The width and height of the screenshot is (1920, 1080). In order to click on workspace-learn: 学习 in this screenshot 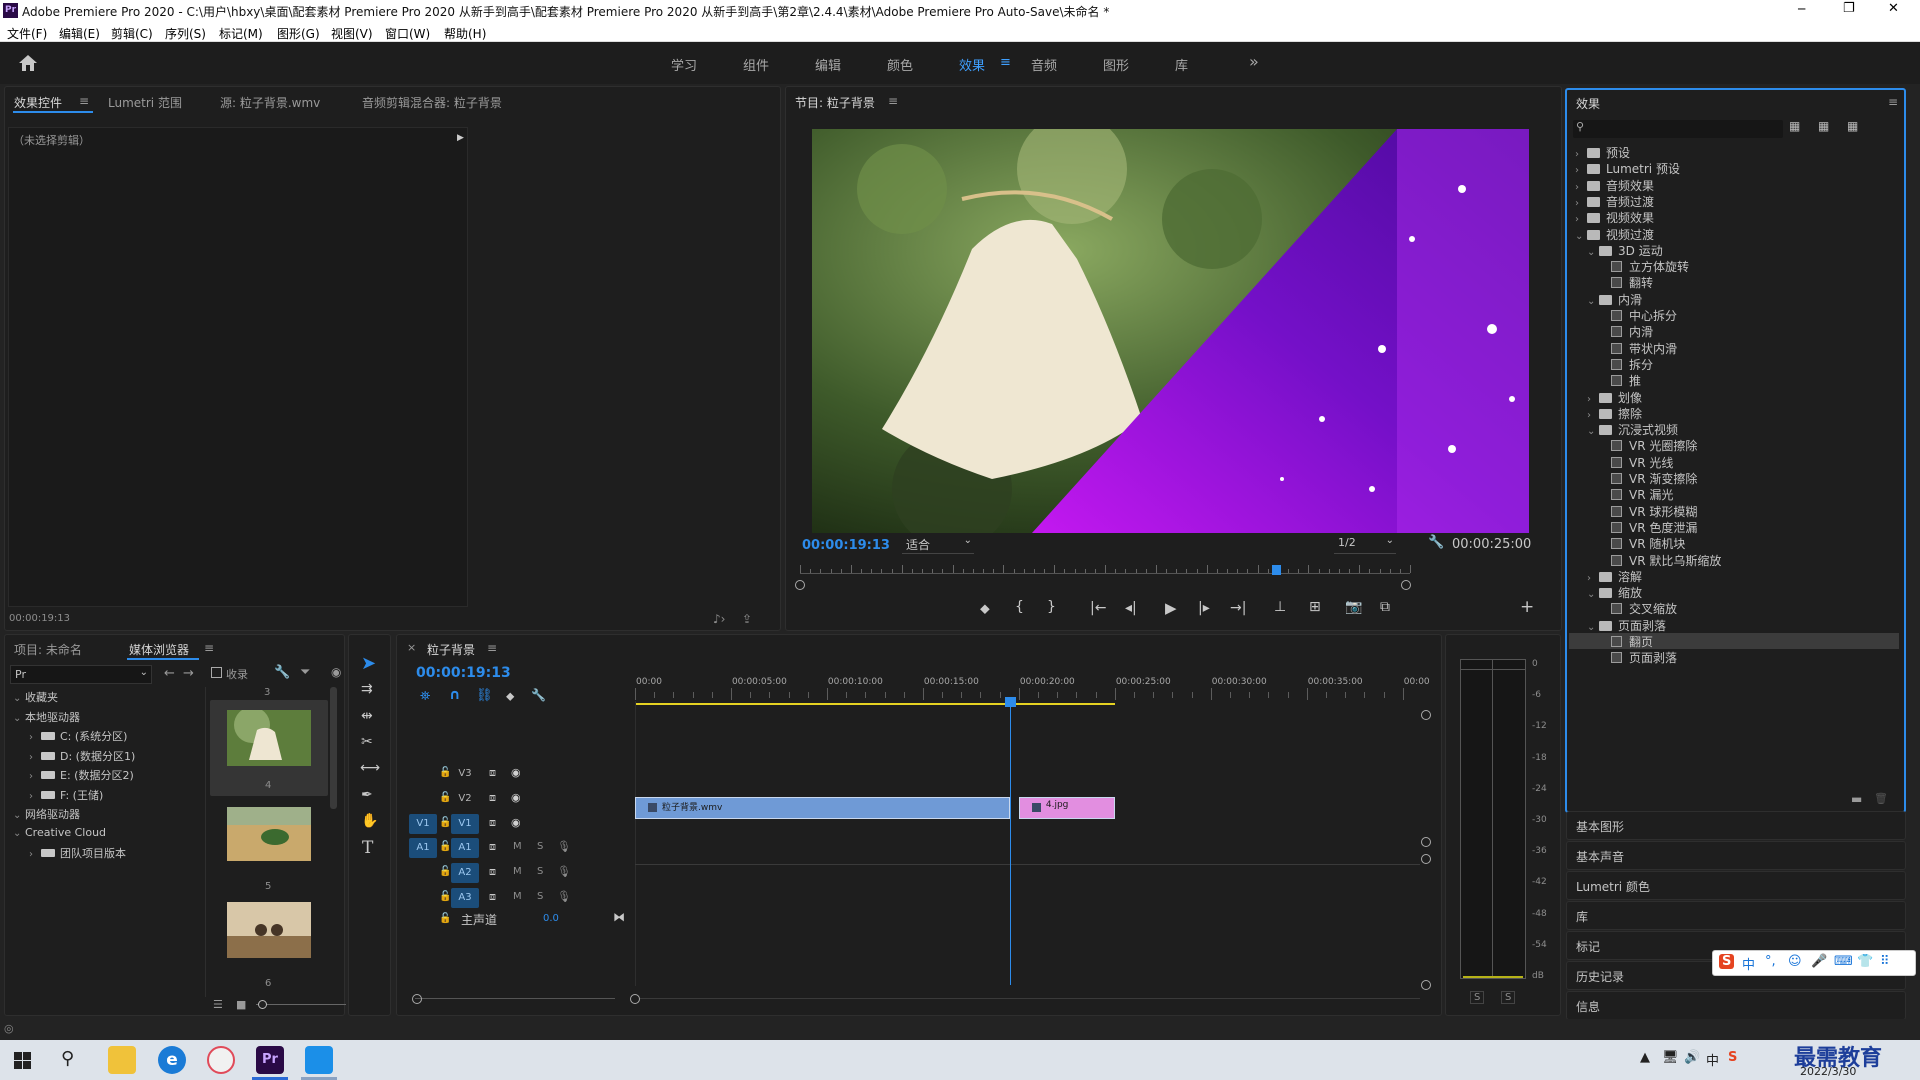, I will do `click(684, 64)`.